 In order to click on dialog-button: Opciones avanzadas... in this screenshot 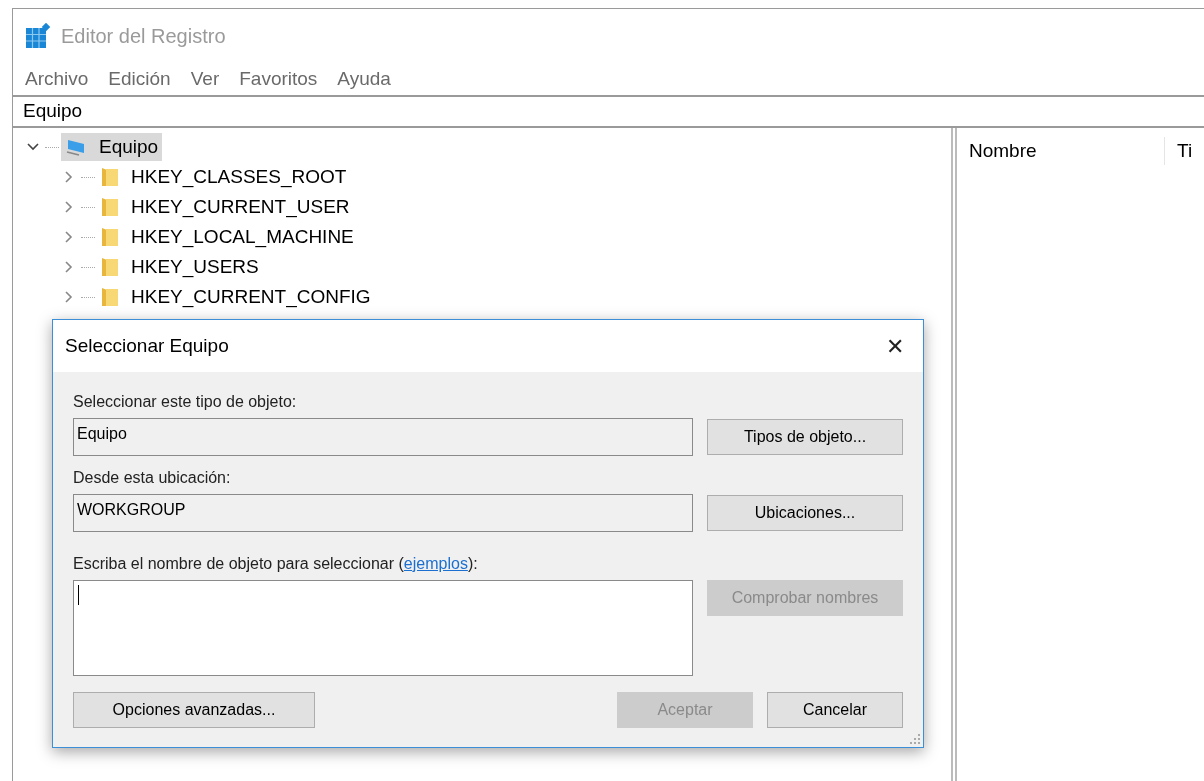, I will do `click(194, 710)`.